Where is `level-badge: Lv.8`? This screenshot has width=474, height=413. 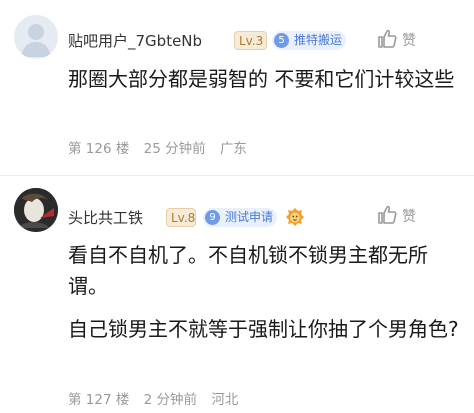 level-badge: Lv.8 is located at coordinates (181, 217).